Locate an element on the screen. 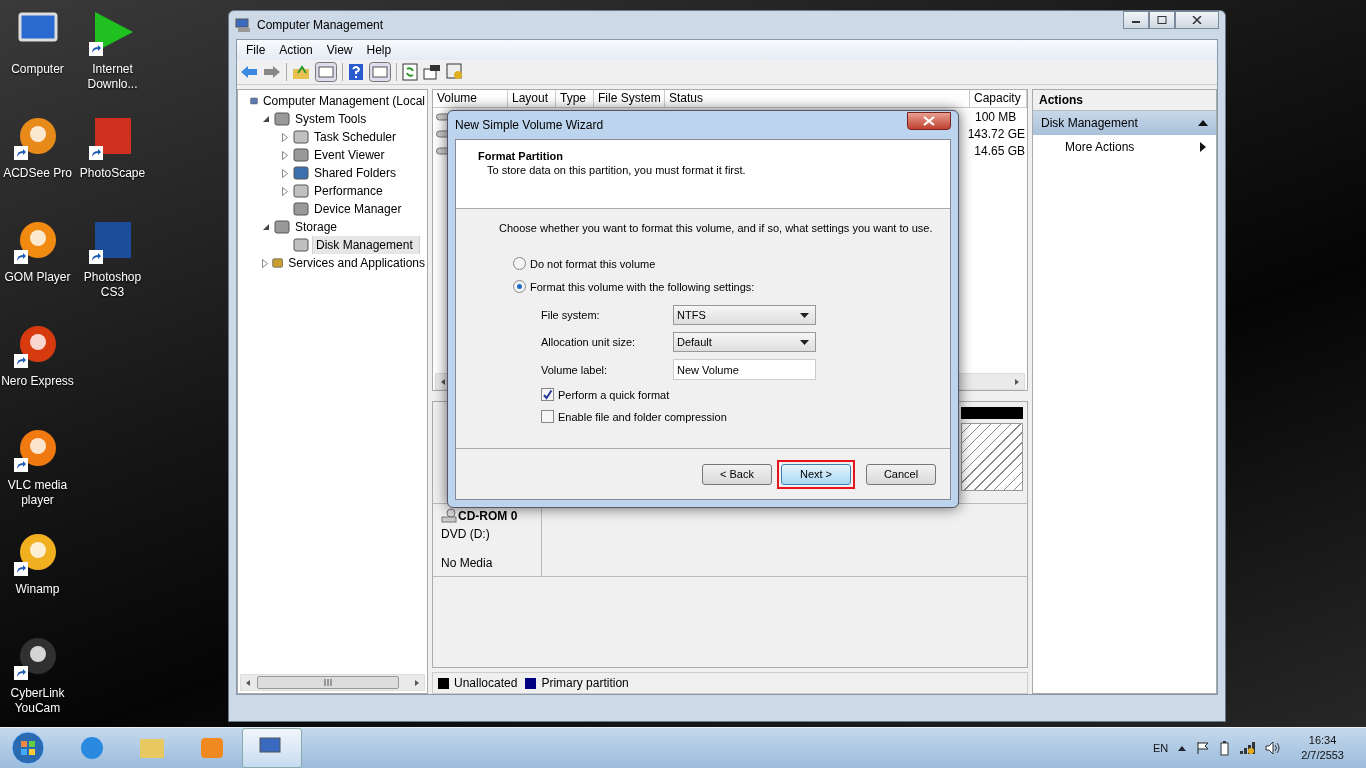  radio-label: Format this volume with the following settings: is located at coordinates (642, 286).